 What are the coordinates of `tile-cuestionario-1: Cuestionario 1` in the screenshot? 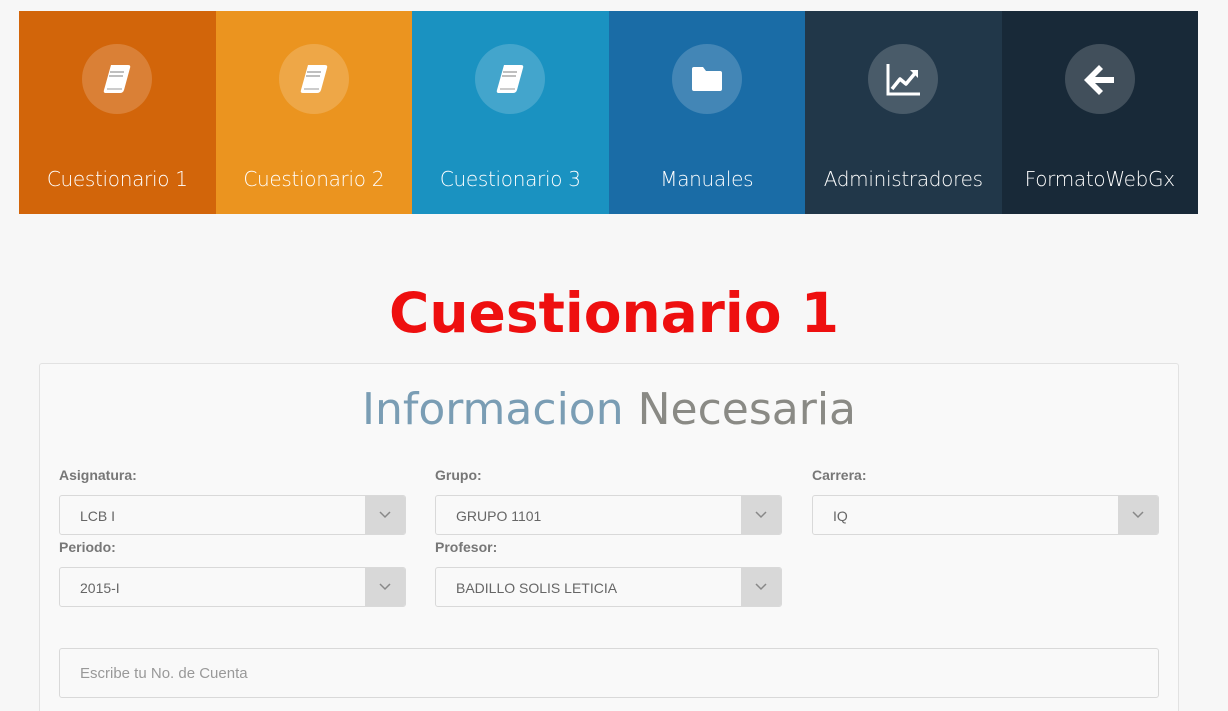 It's located at (117, 112).